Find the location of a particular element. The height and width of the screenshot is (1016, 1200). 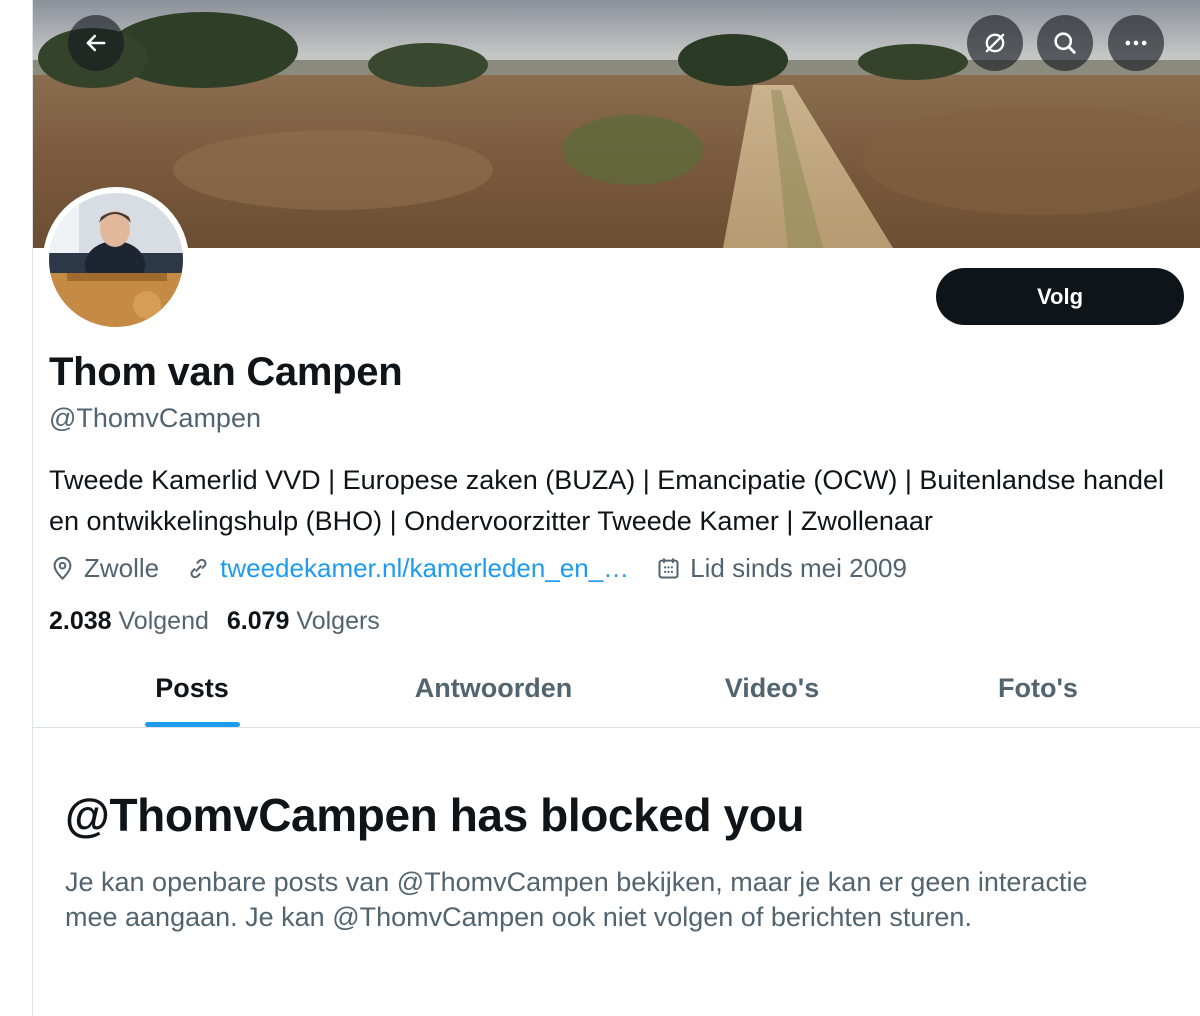

search-icon is located at coordinates (1065, 43).